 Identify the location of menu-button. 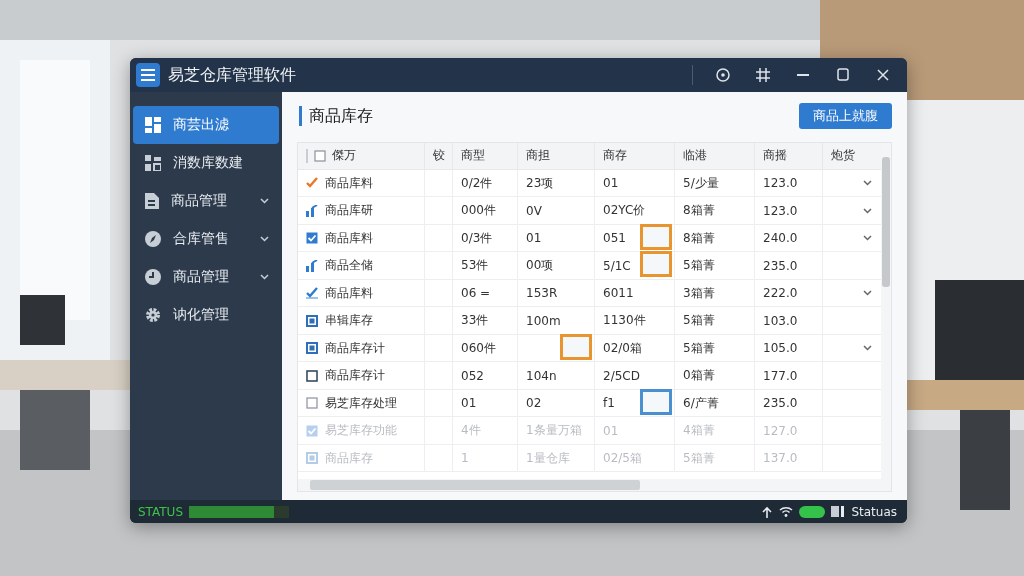
(148, 75).